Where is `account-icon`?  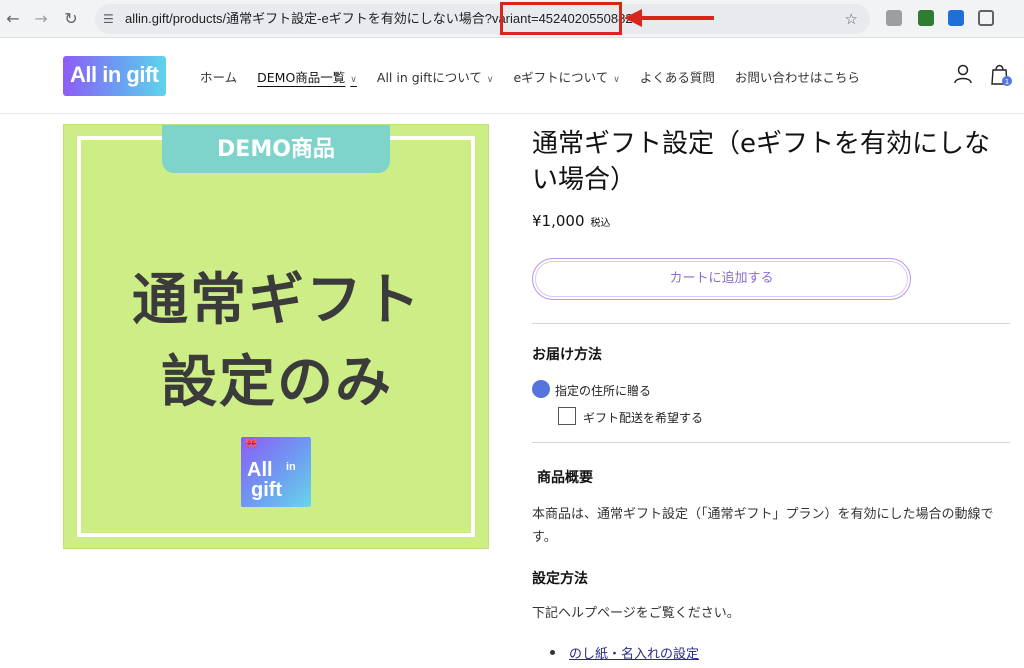
account-icon is located at coordinates (963, 76).